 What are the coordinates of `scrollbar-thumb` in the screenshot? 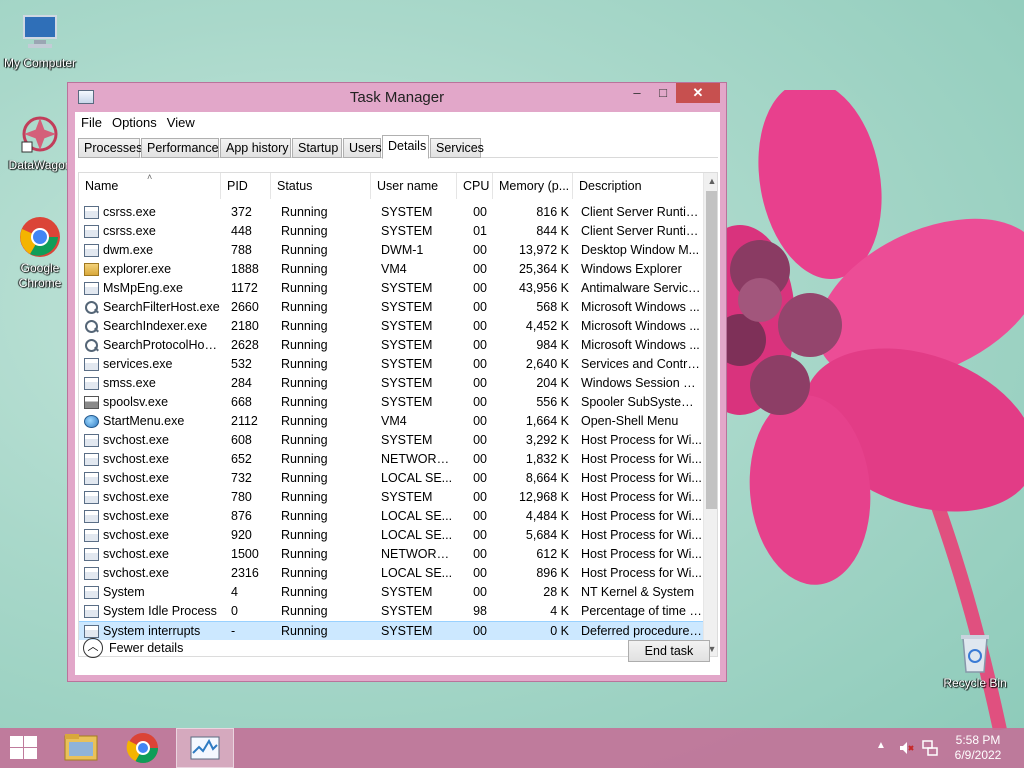 It's located at (711, 350).